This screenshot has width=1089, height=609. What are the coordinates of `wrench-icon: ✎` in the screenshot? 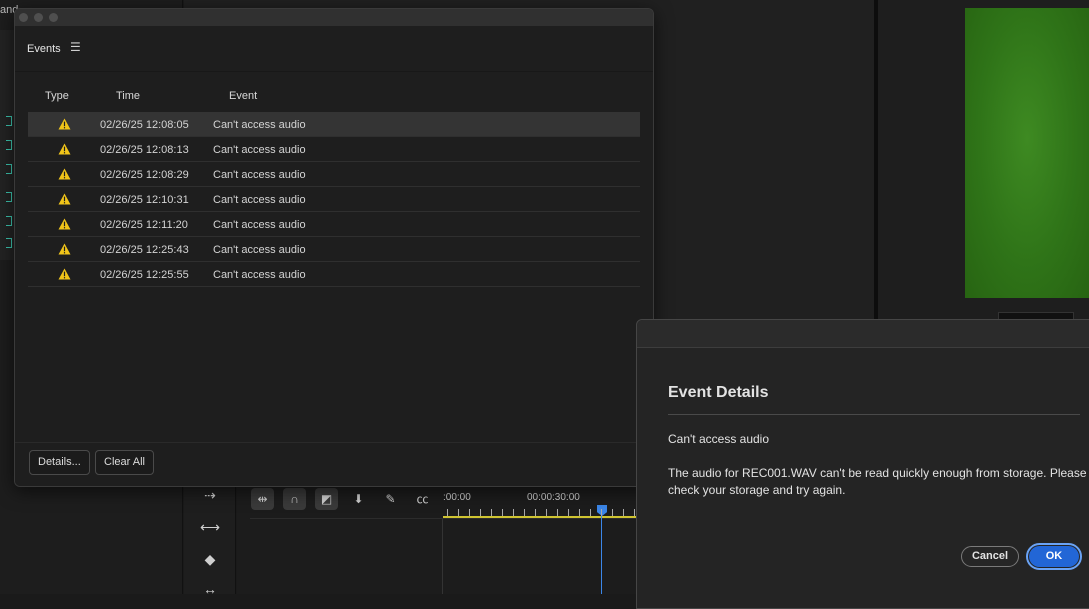 It's located at (390, 499).